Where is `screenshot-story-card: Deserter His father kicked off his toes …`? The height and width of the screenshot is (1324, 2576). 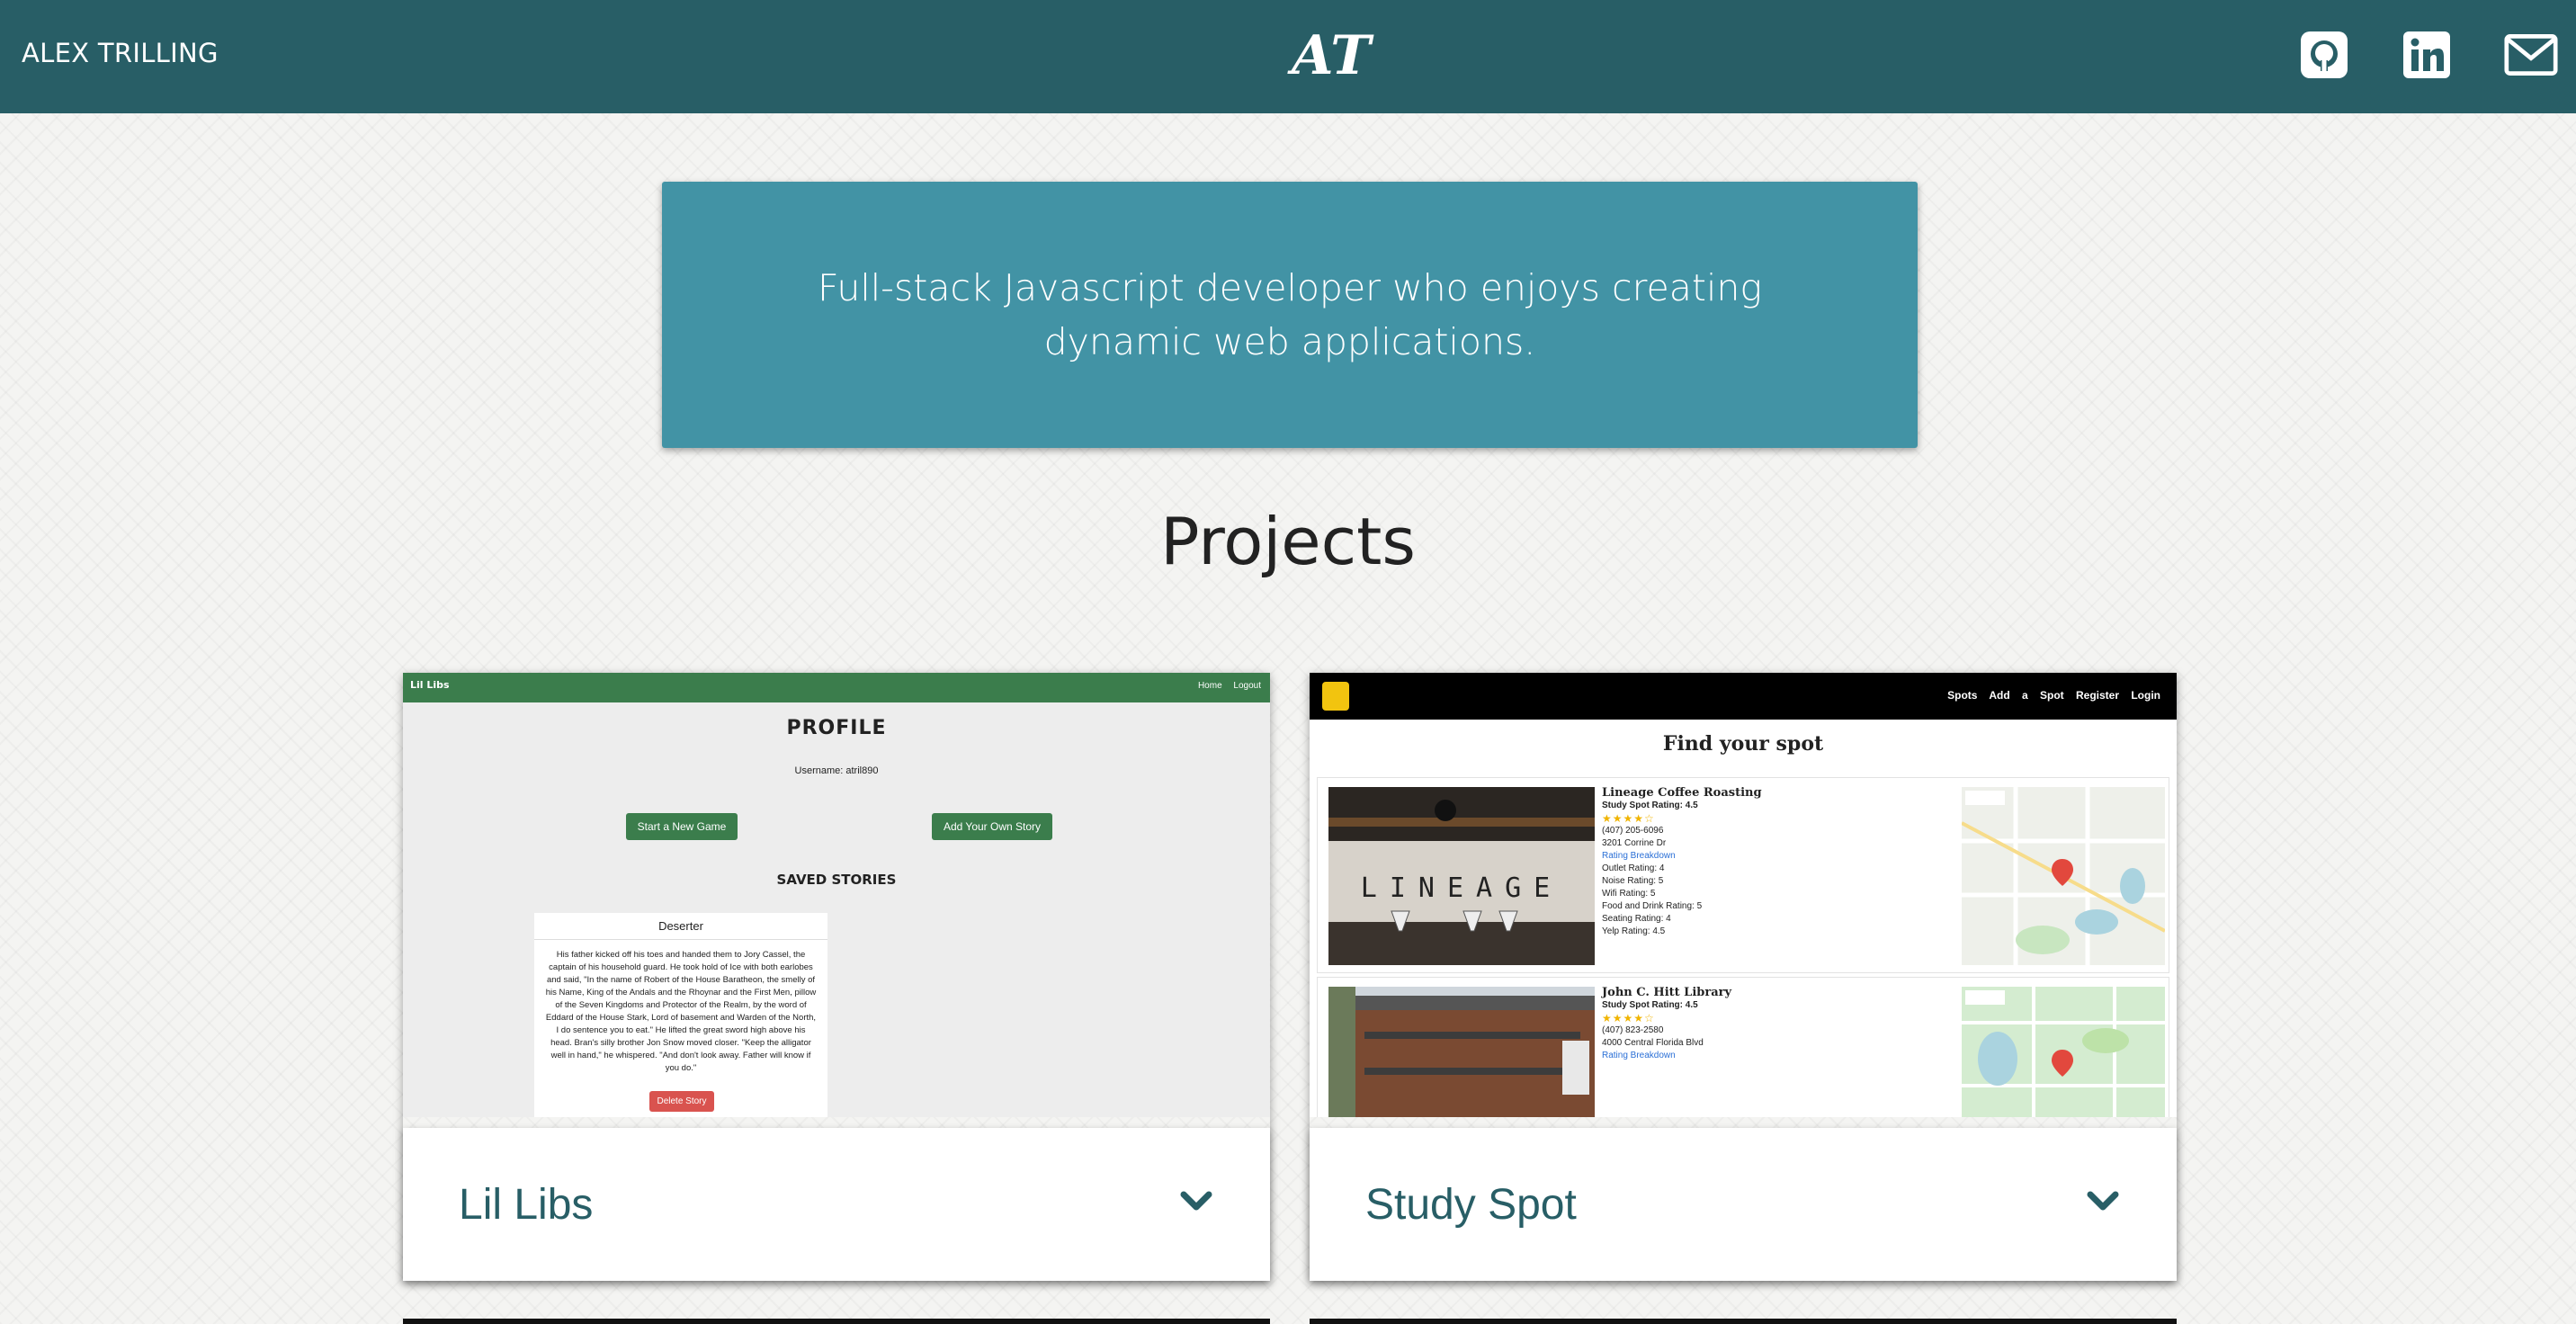 screenshot-story-card: Deserter His father kicked off his toes … is located at coordinates (680, 1015).